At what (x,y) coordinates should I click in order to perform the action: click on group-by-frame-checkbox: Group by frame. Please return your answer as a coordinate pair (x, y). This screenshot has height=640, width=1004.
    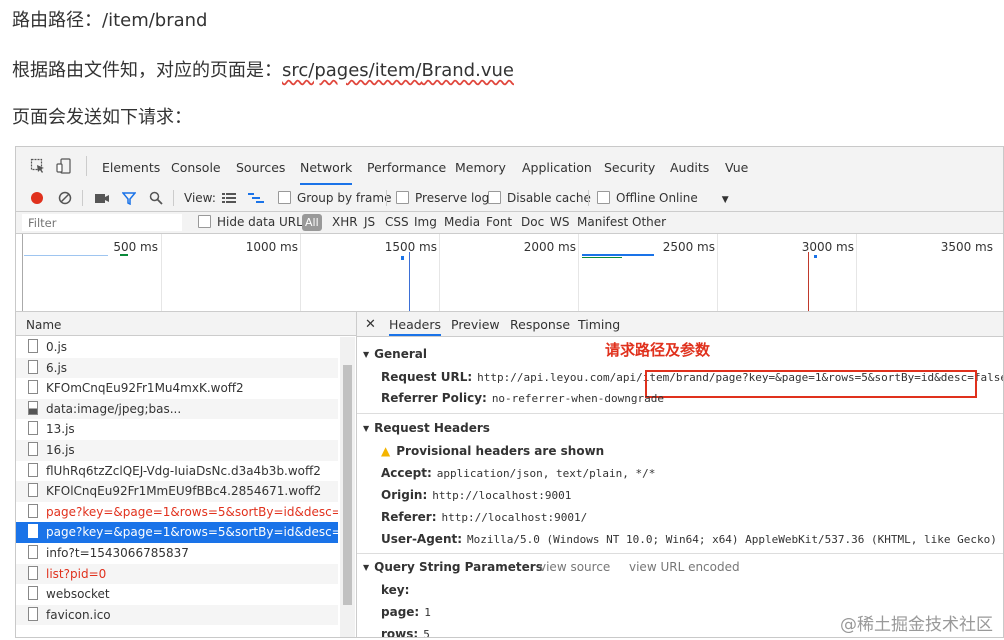
    Looking at the image, I should click on (334, 198).